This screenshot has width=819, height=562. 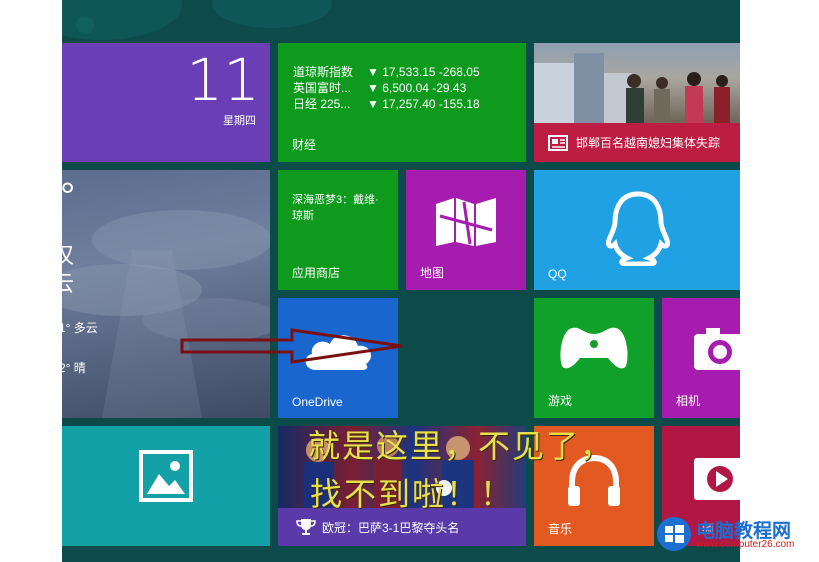 I want to click on news-caption-bar: 邯郸百名越南媳妇集体失踪, so click(x=637, y=142).